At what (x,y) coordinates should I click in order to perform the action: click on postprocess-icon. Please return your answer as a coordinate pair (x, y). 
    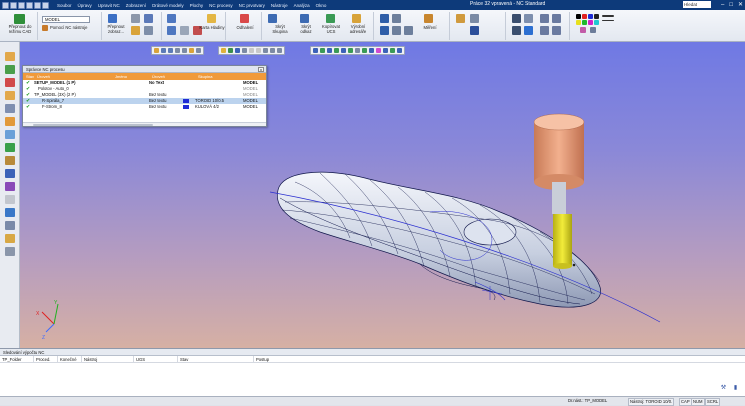
    Looking at the image, I should click on (10, 186).